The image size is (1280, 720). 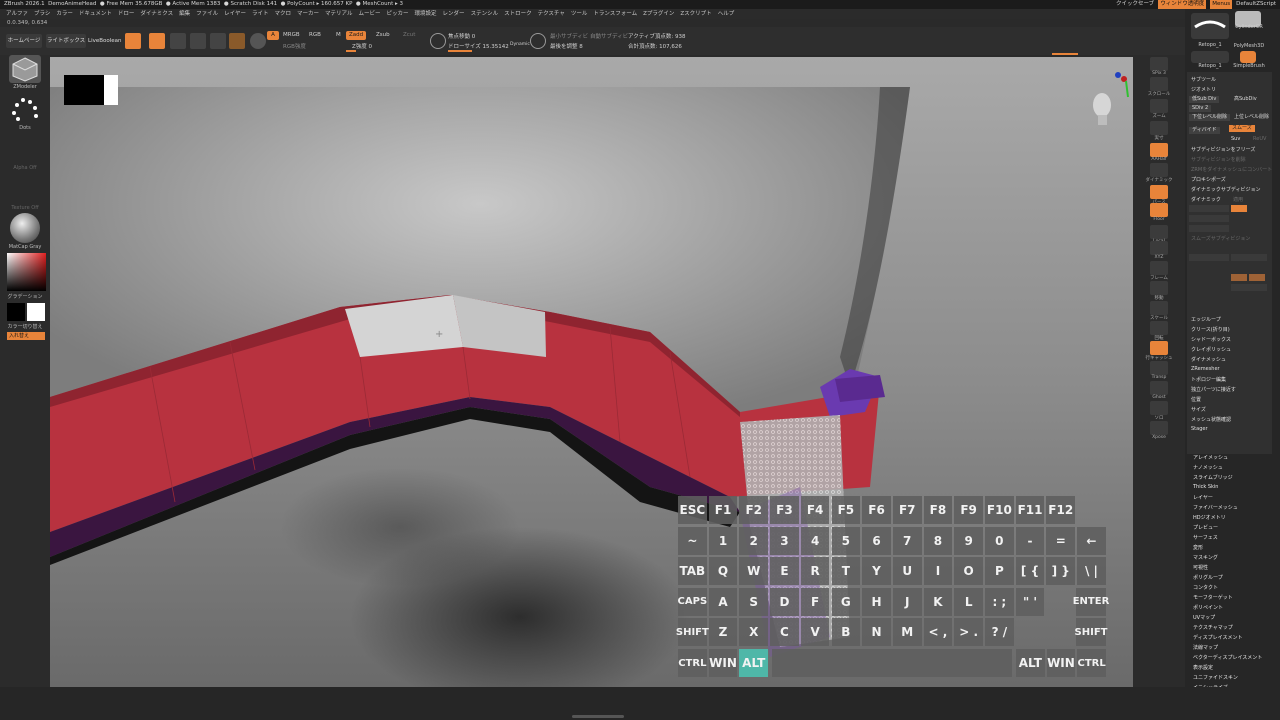 What do you see at coordinates (569, 36) in the screenshot?
I see `min-subdiv-button: 最小サブディビ` at bounding box center [569, 36].